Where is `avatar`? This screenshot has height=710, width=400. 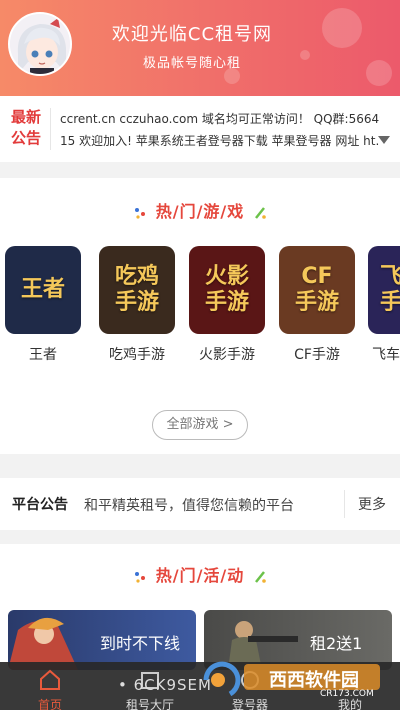
avatar is located at coordinates (40, 44).